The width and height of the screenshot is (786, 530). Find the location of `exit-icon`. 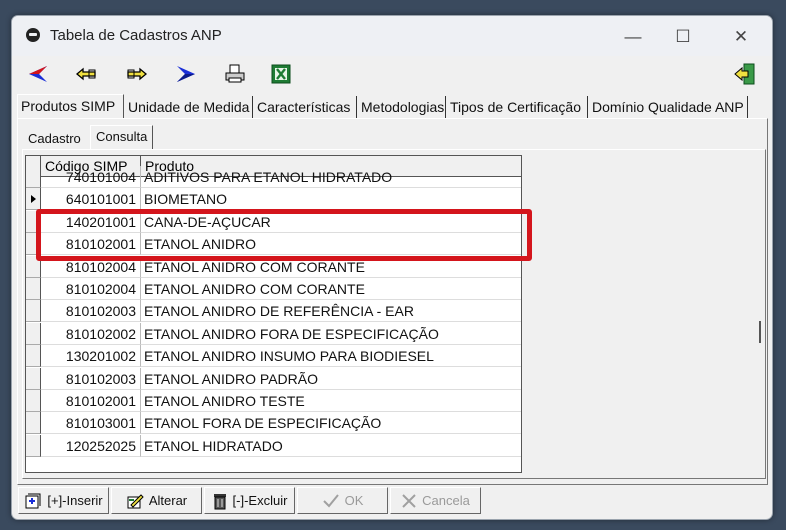

exit-icon is located at coordinates (744, 74).